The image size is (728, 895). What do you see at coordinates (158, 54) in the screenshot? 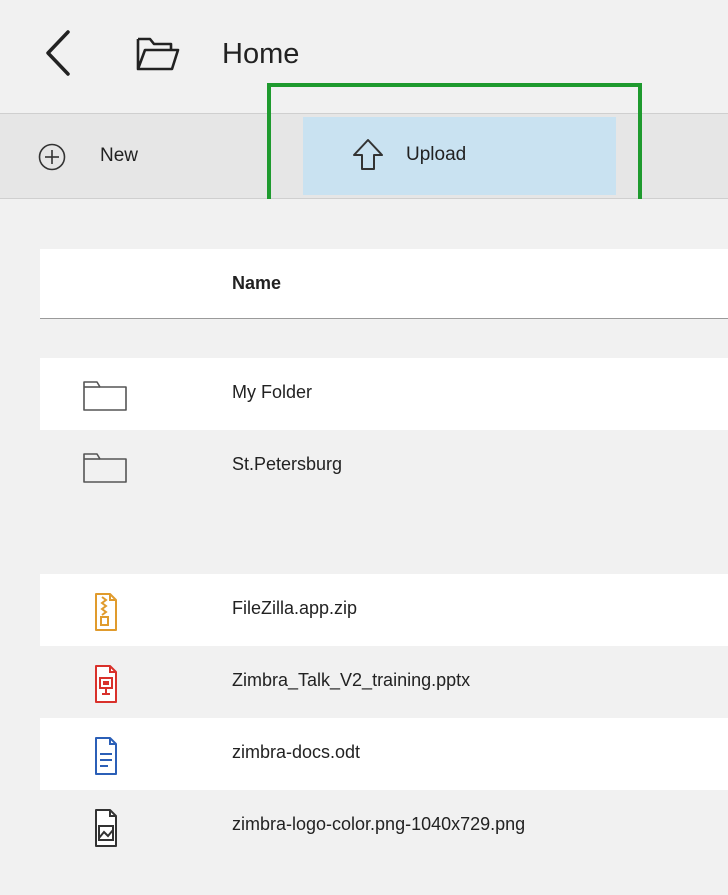
I see `folder-open-icon` at bounding box center [158, 54].